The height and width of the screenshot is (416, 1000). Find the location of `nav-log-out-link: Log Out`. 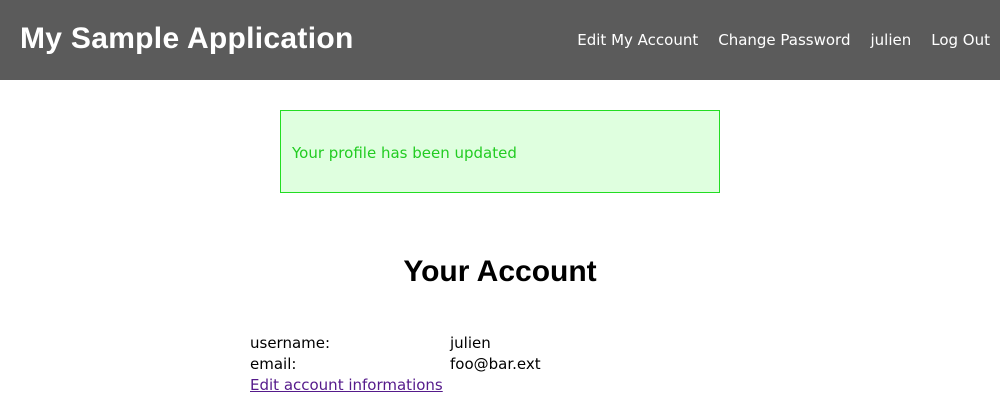

nav-log-out-link: Log Out is located at coordinates (960, 40).